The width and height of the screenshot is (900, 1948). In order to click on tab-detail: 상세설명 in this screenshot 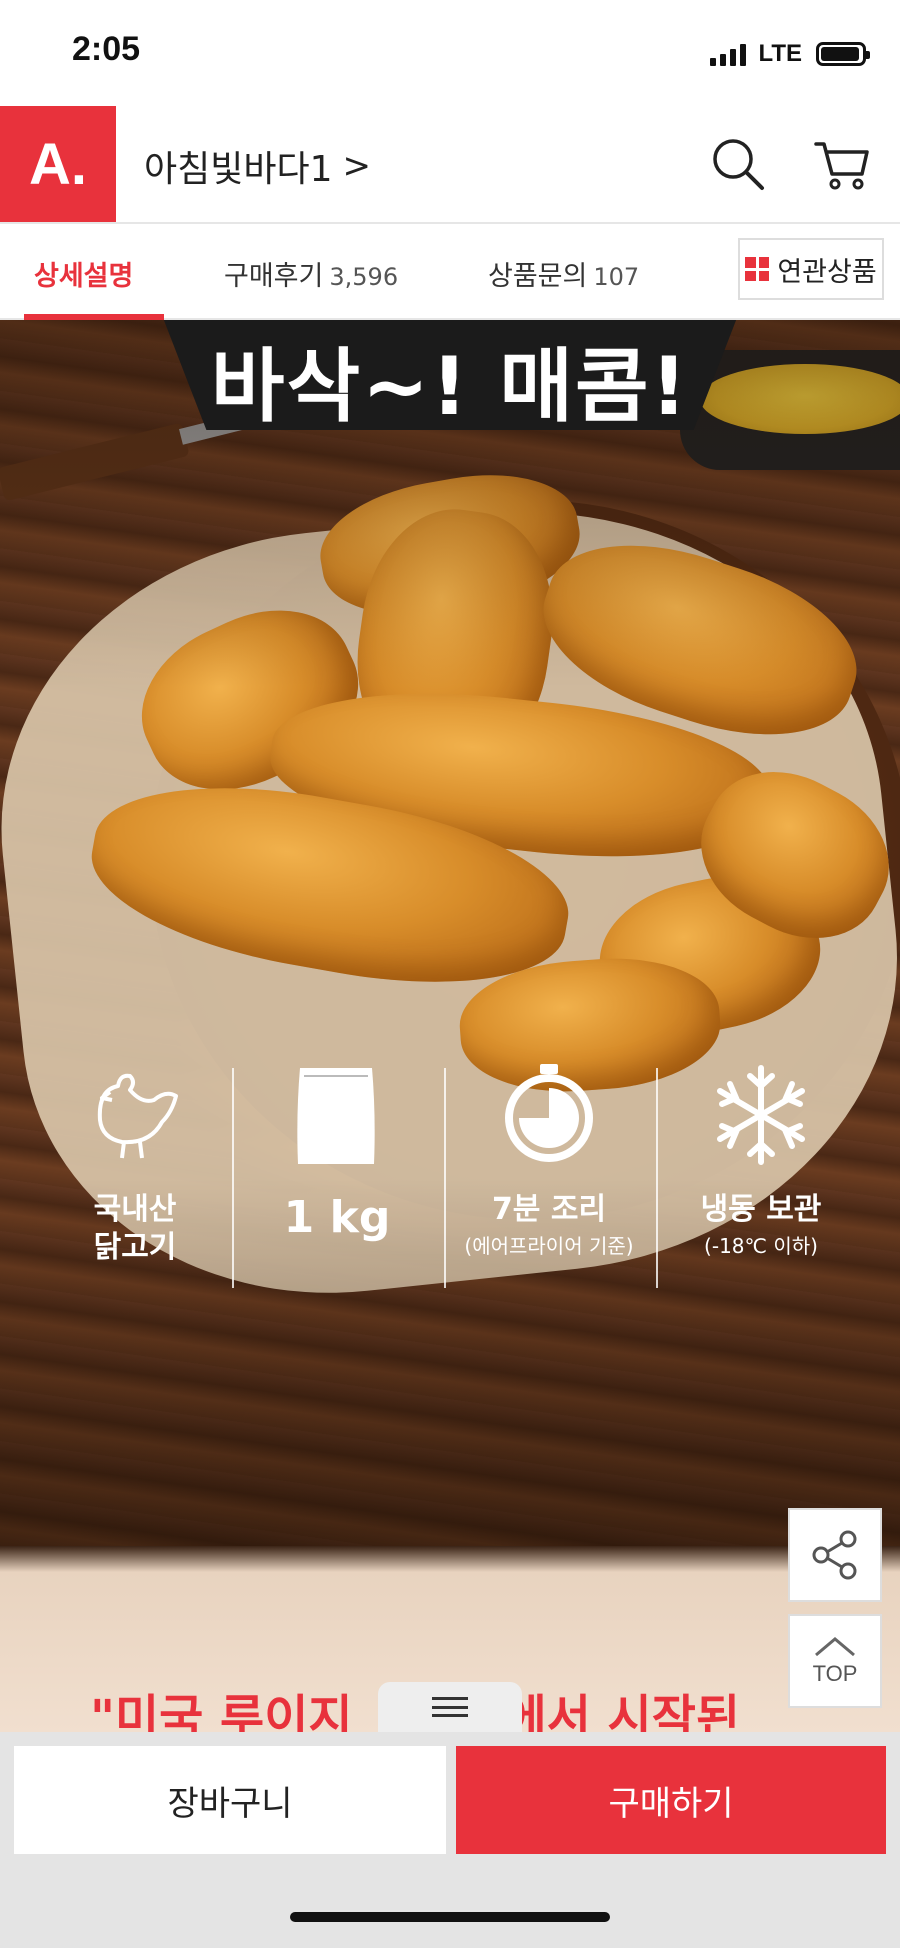, I will do `click(83, 273)`.